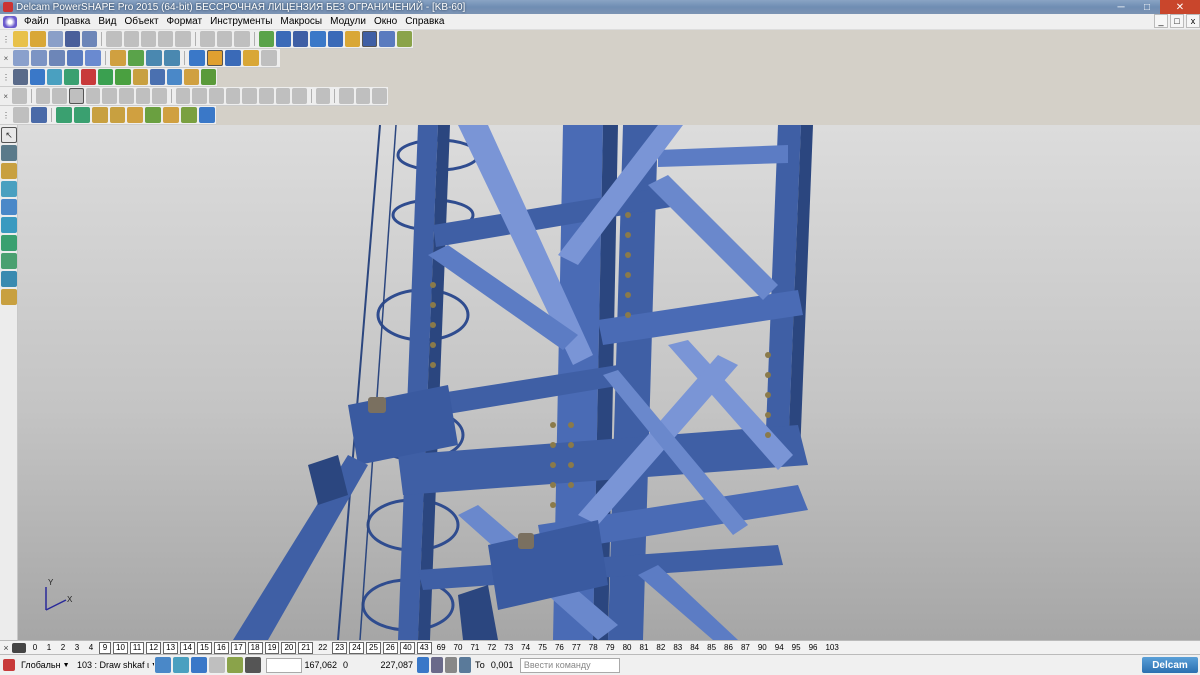 The image size is (1200, 675). Describe the element at coordinates (174, 77) in the screenshot. I see `component-icon` at that location.